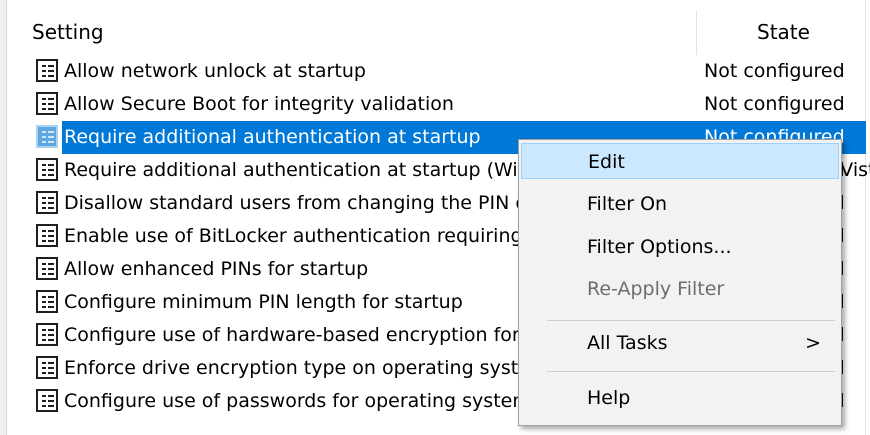  What do you see at coordinates (609, 398) in the screenshot?
I see `menu-item-label: Help` at bounding box center [609, 398].